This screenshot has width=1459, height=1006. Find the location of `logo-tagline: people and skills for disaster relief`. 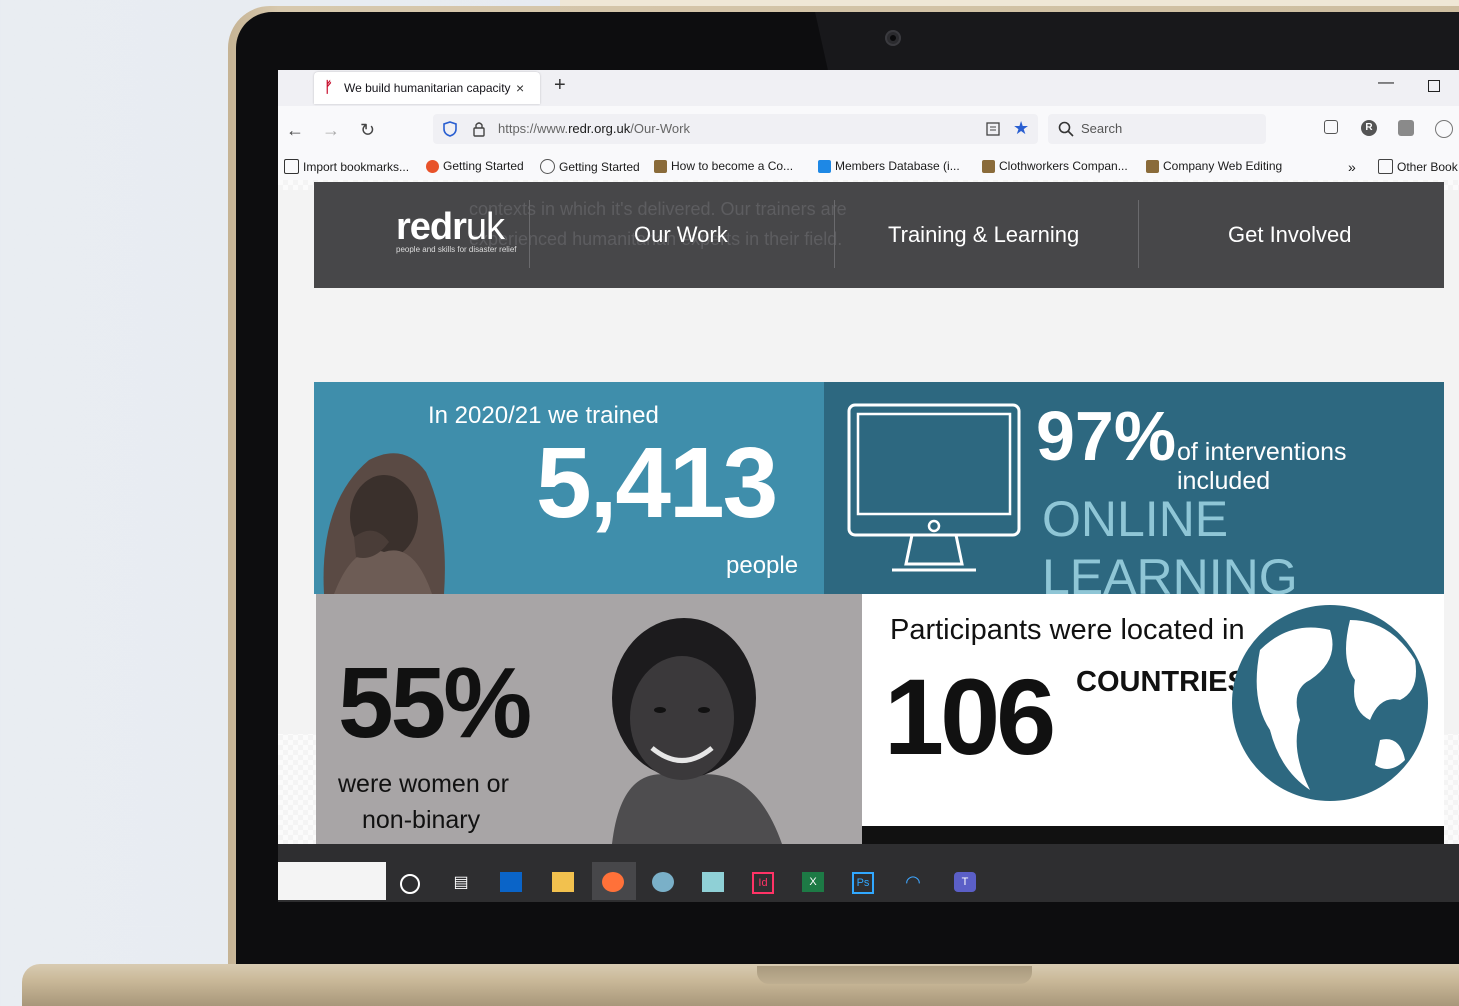

logo-tagline: people and skills for disaster relief is located at coordinates (456, 249).